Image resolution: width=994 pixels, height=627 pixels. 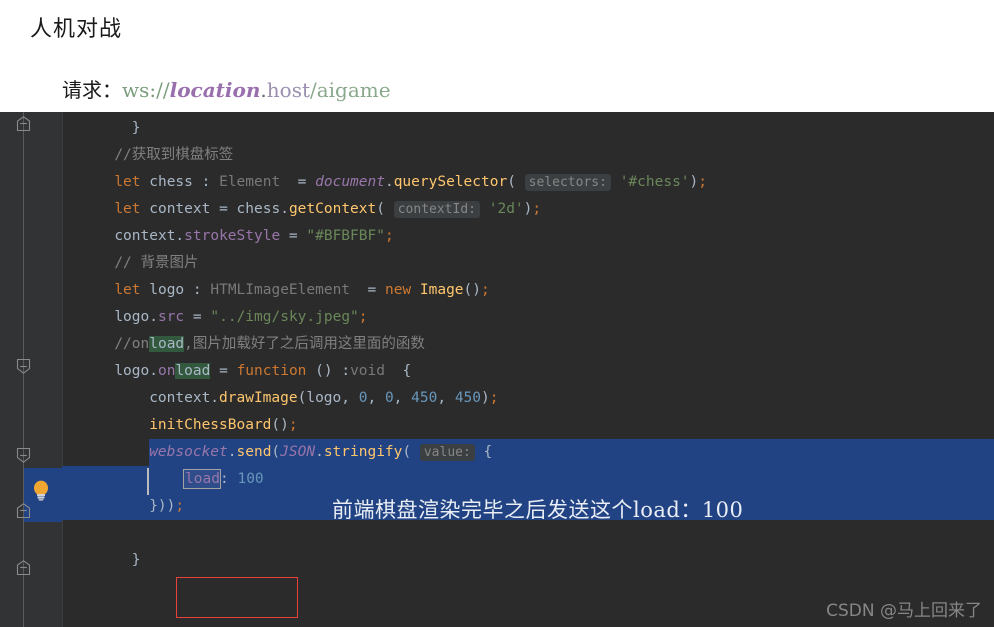 What do you see at coordinates (350, 182) in the screenshot?
I see `code-token-global: document` at bounding box center [350, 182].